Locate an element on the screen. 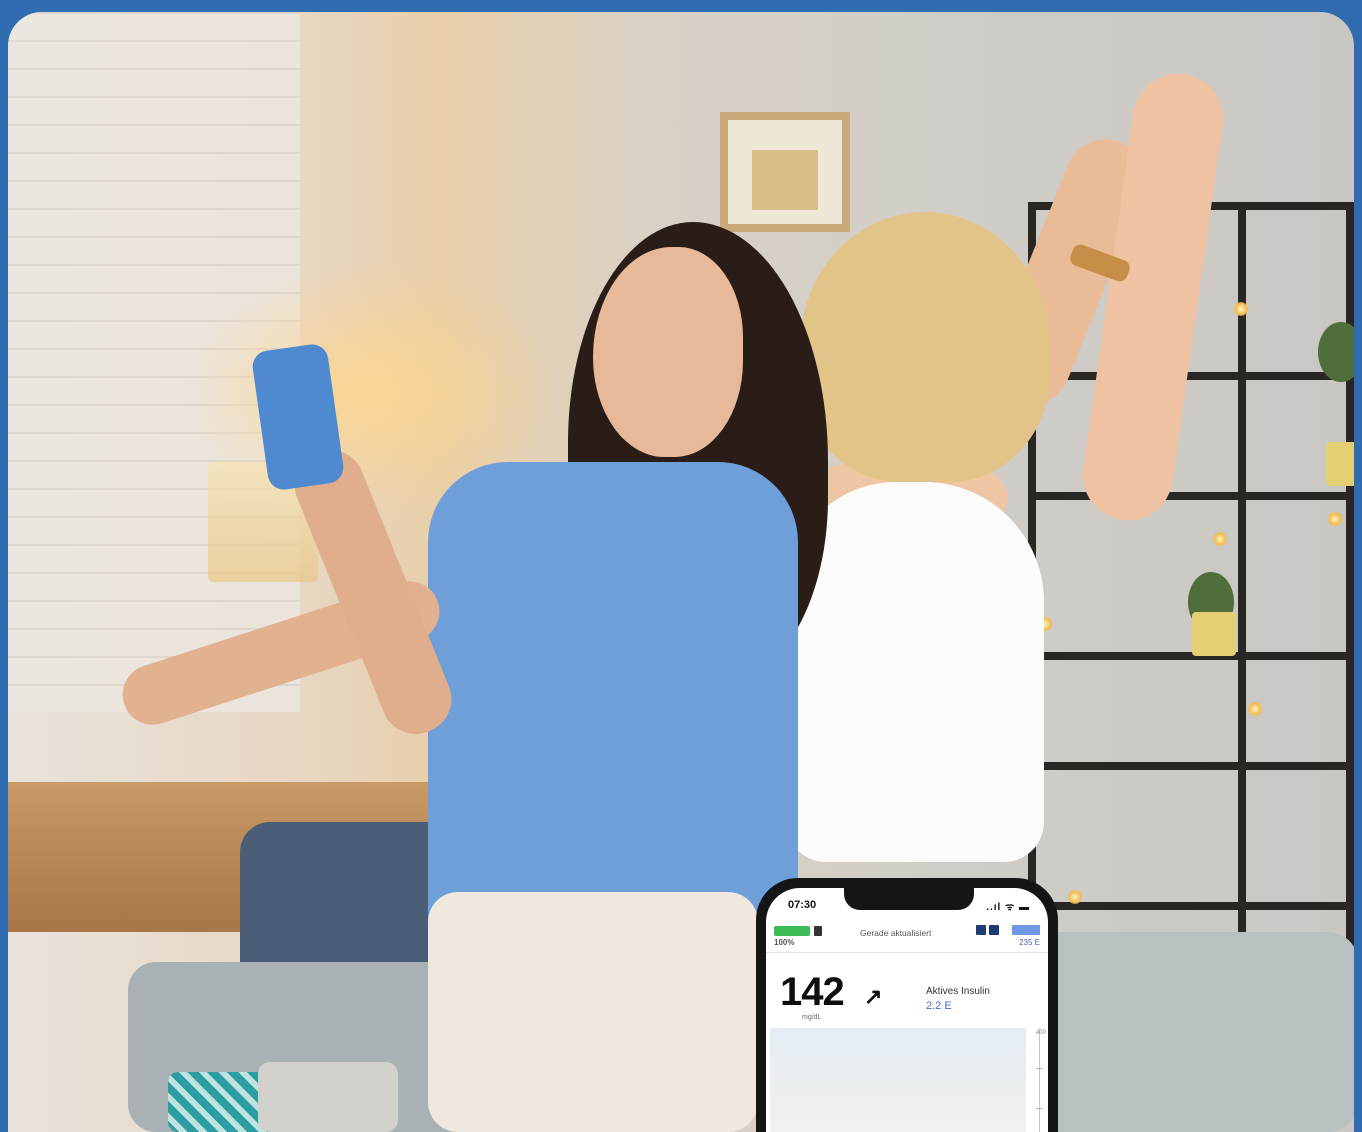 This screenshot has height=1132, width=1362. sofa-right is located at coordinates (1191, 1032).